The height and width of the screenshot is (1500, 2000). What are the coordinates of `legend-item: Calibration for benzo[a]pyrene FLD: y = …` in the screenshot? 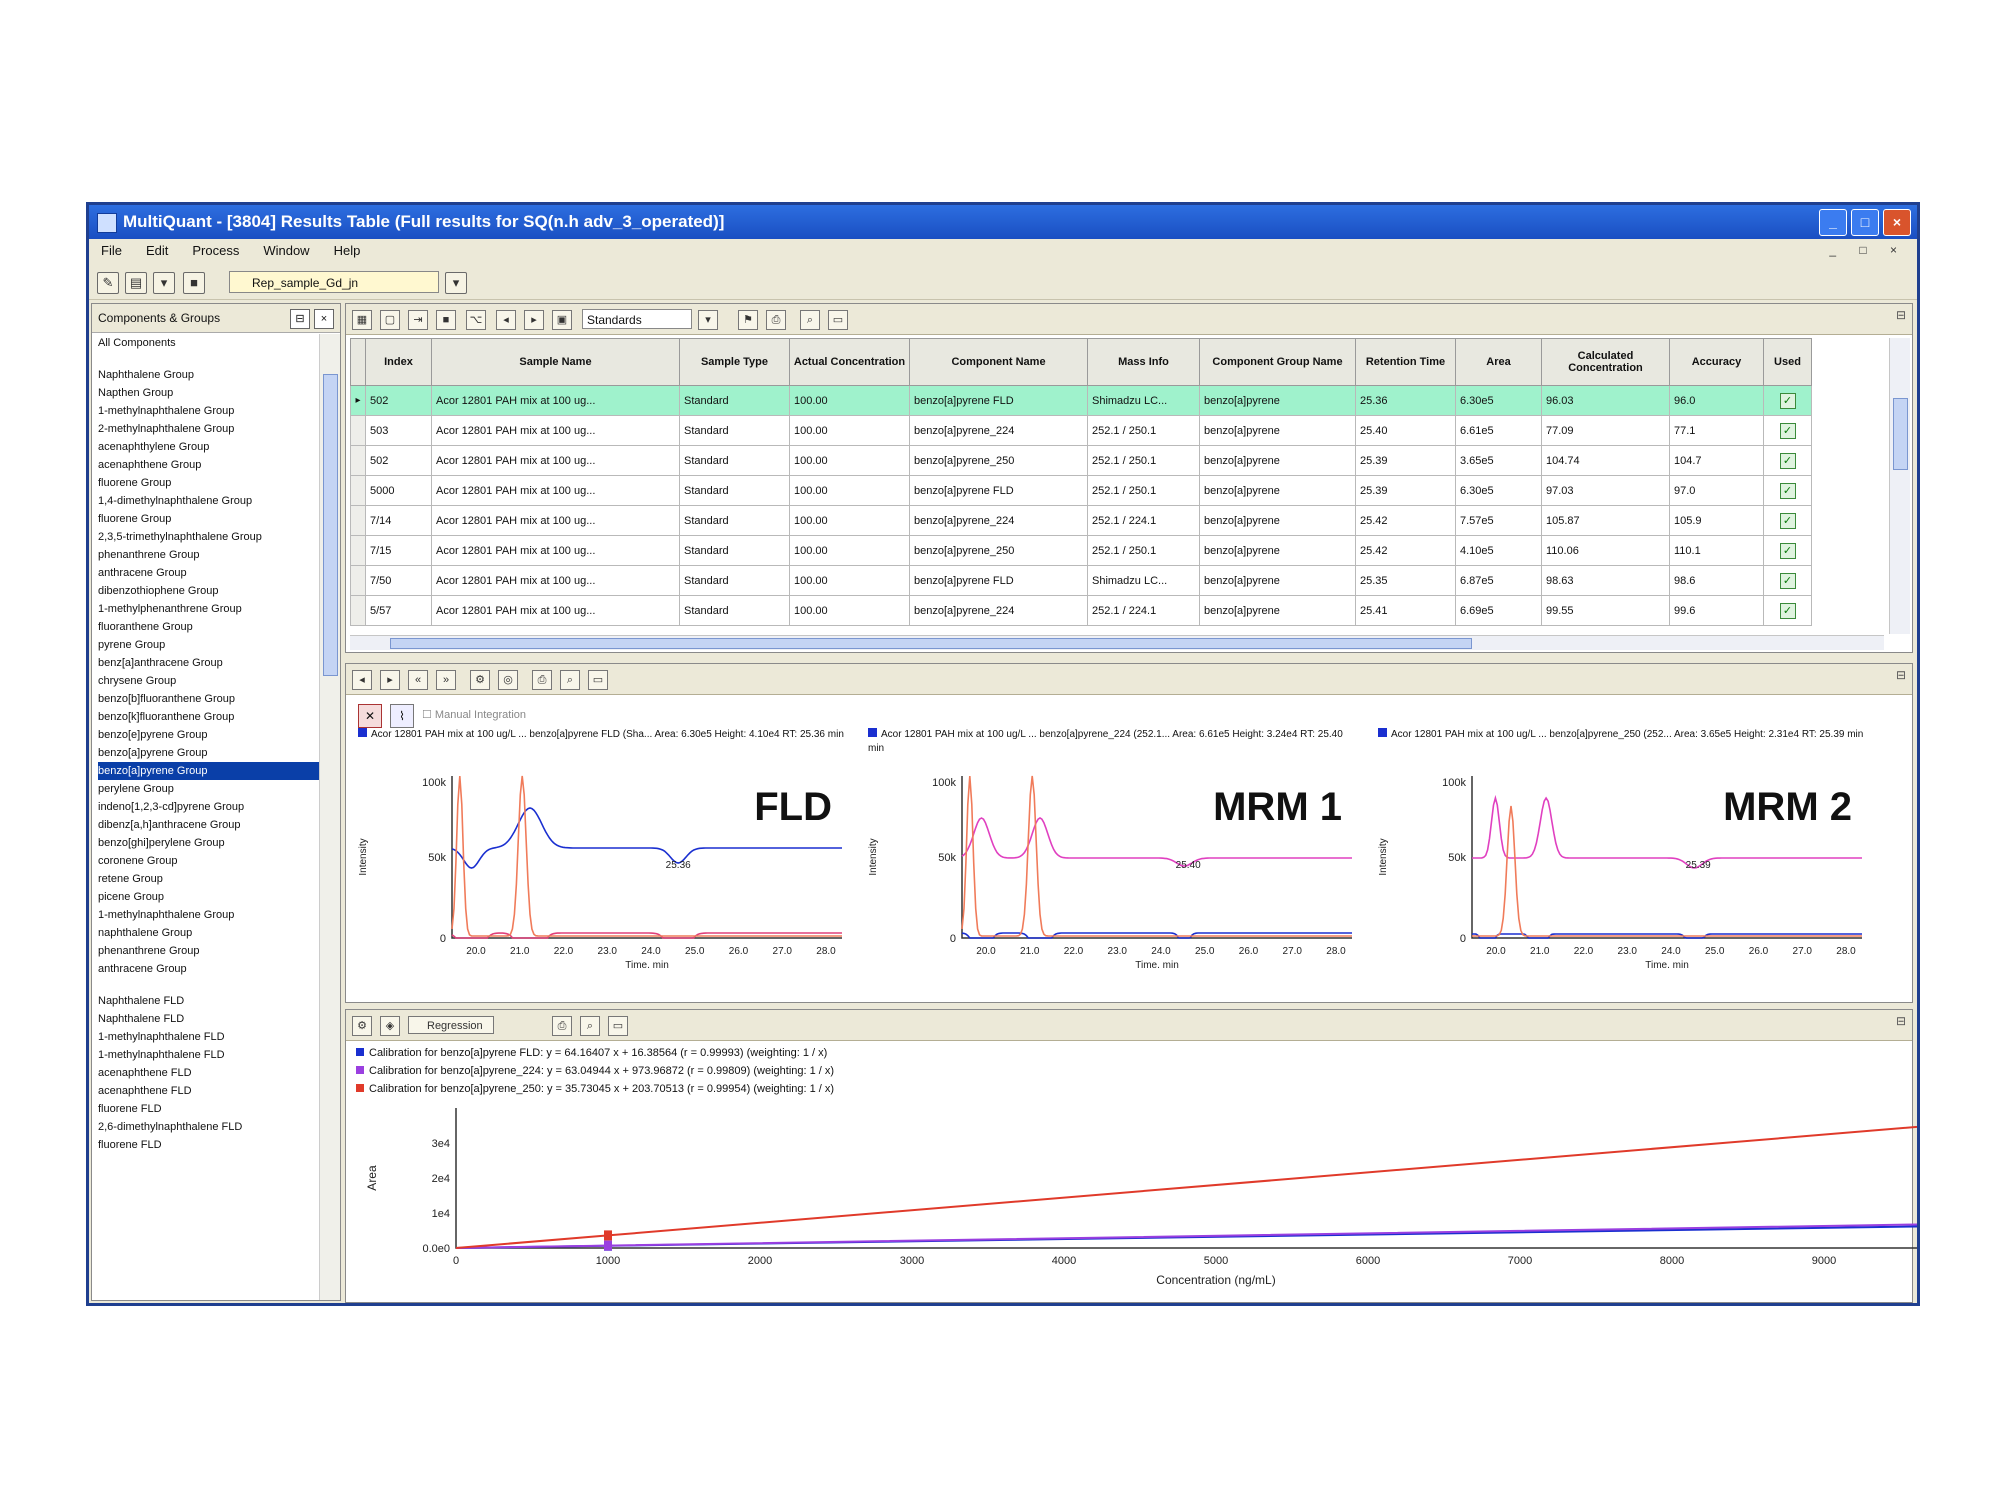 It's located at (595, 1053).